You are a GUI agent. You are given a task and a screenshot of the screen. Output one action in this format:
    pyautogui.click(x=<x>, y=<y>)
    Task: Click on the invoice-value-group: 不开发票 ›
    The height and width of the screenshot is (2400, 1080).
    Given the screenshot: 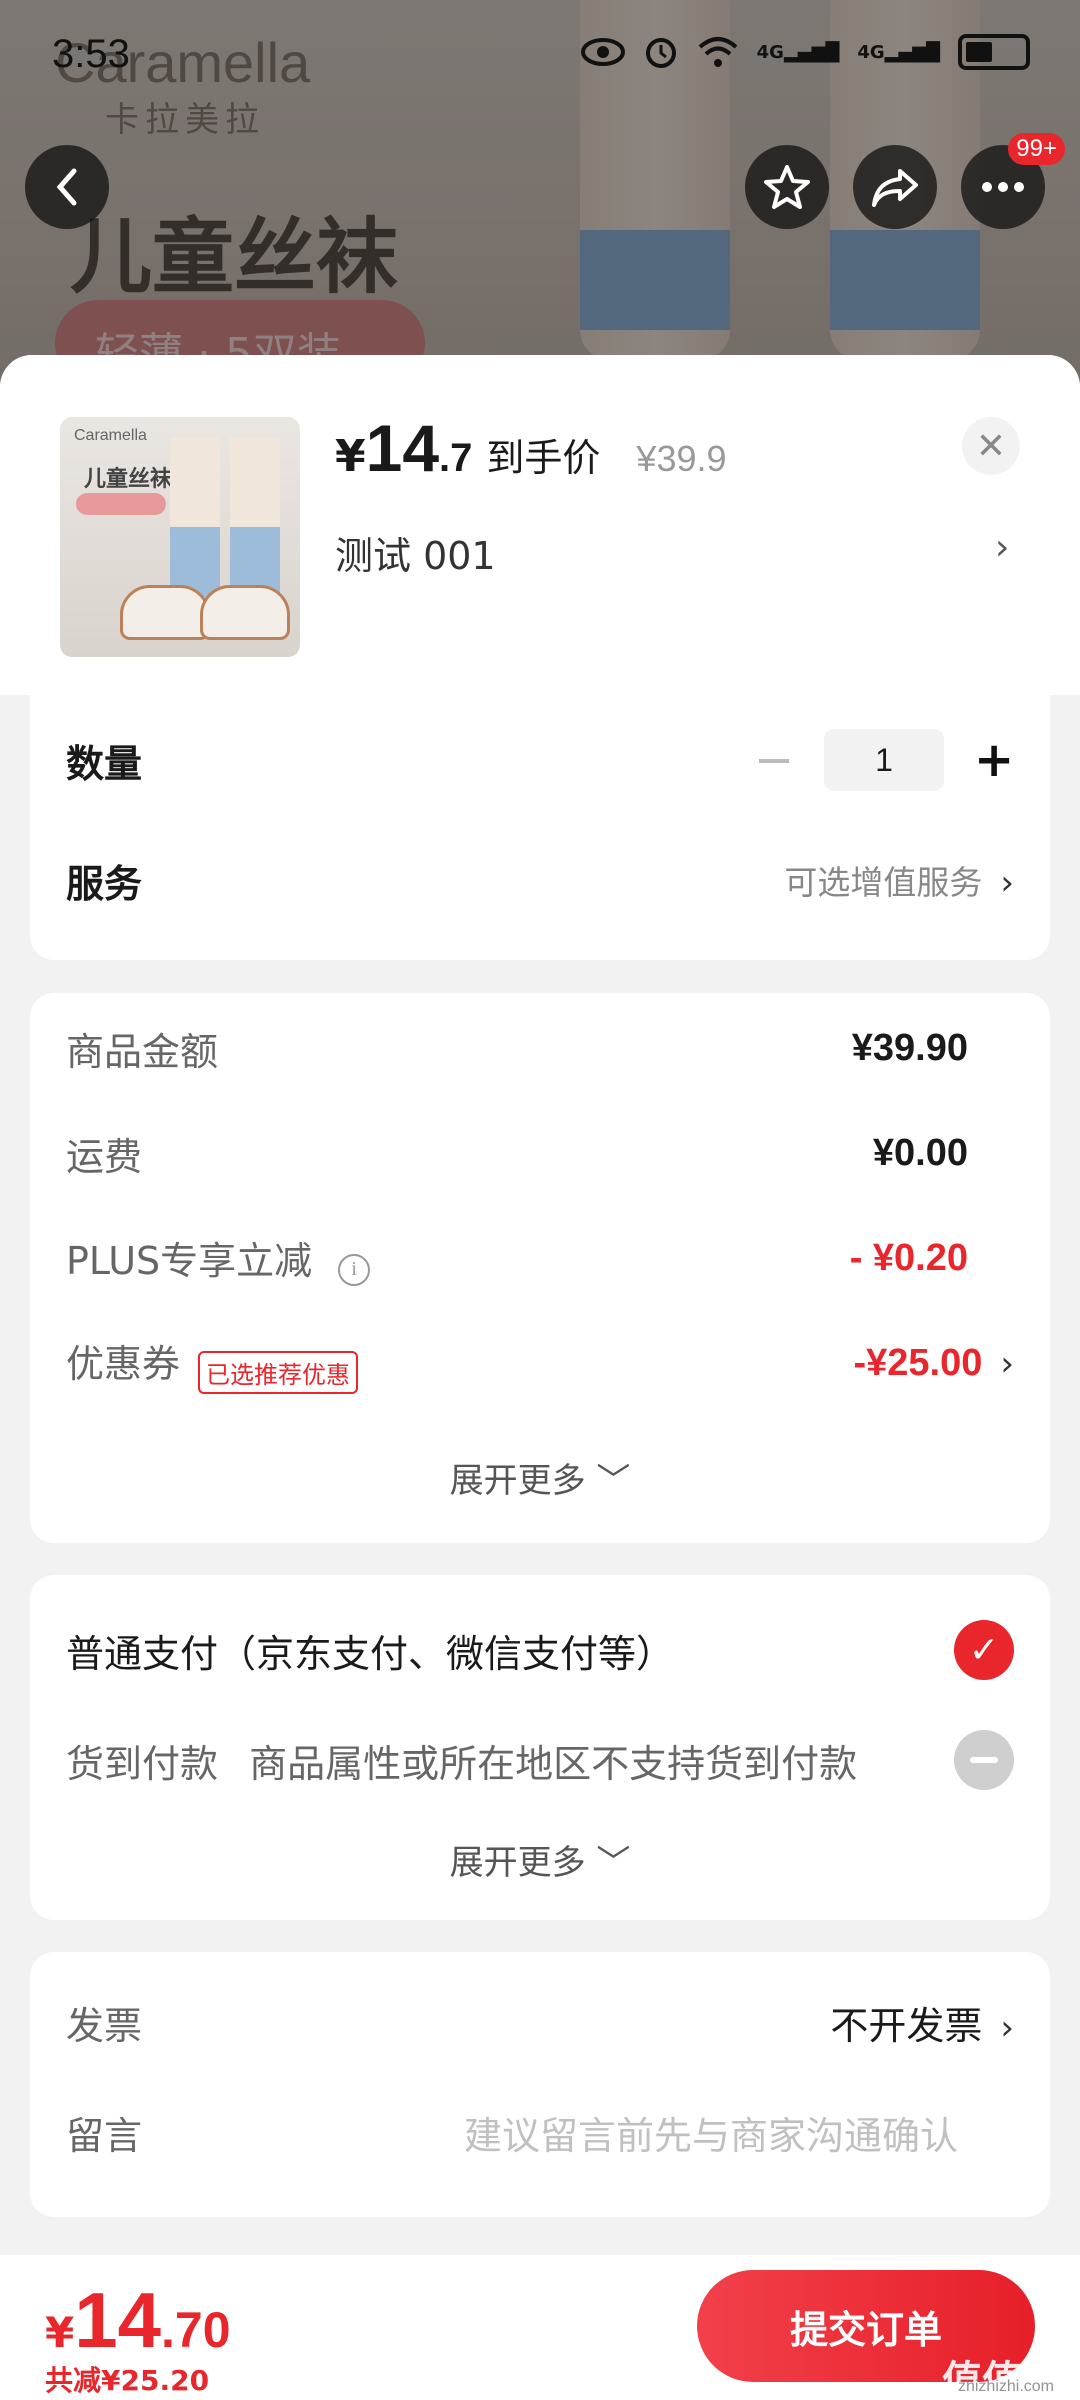 What is the action you would take?
    pyautogui.click(x=922, y=2022)
    